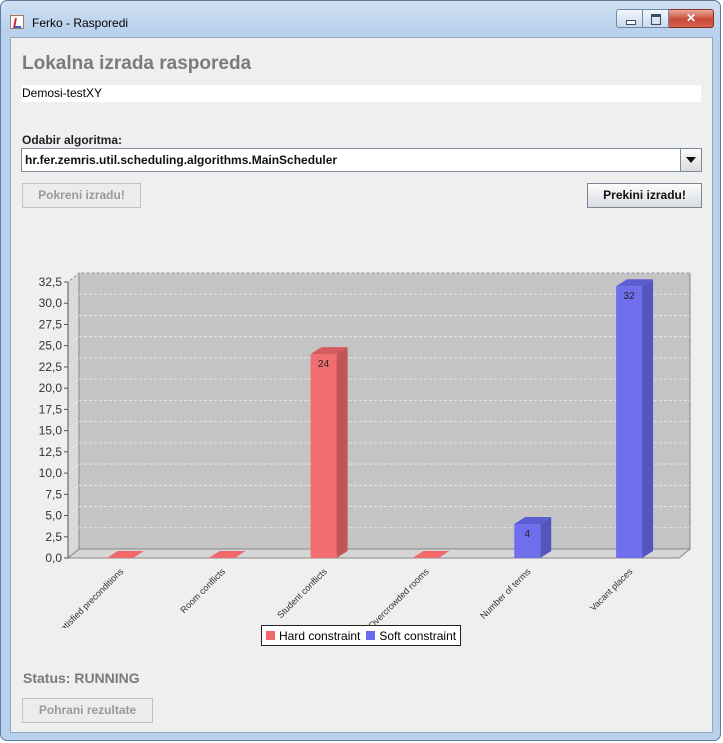  Describe the element at coordinates (80, 23) in the screenshot. I see `window-title: Ferko - Rasporedi` at that location.